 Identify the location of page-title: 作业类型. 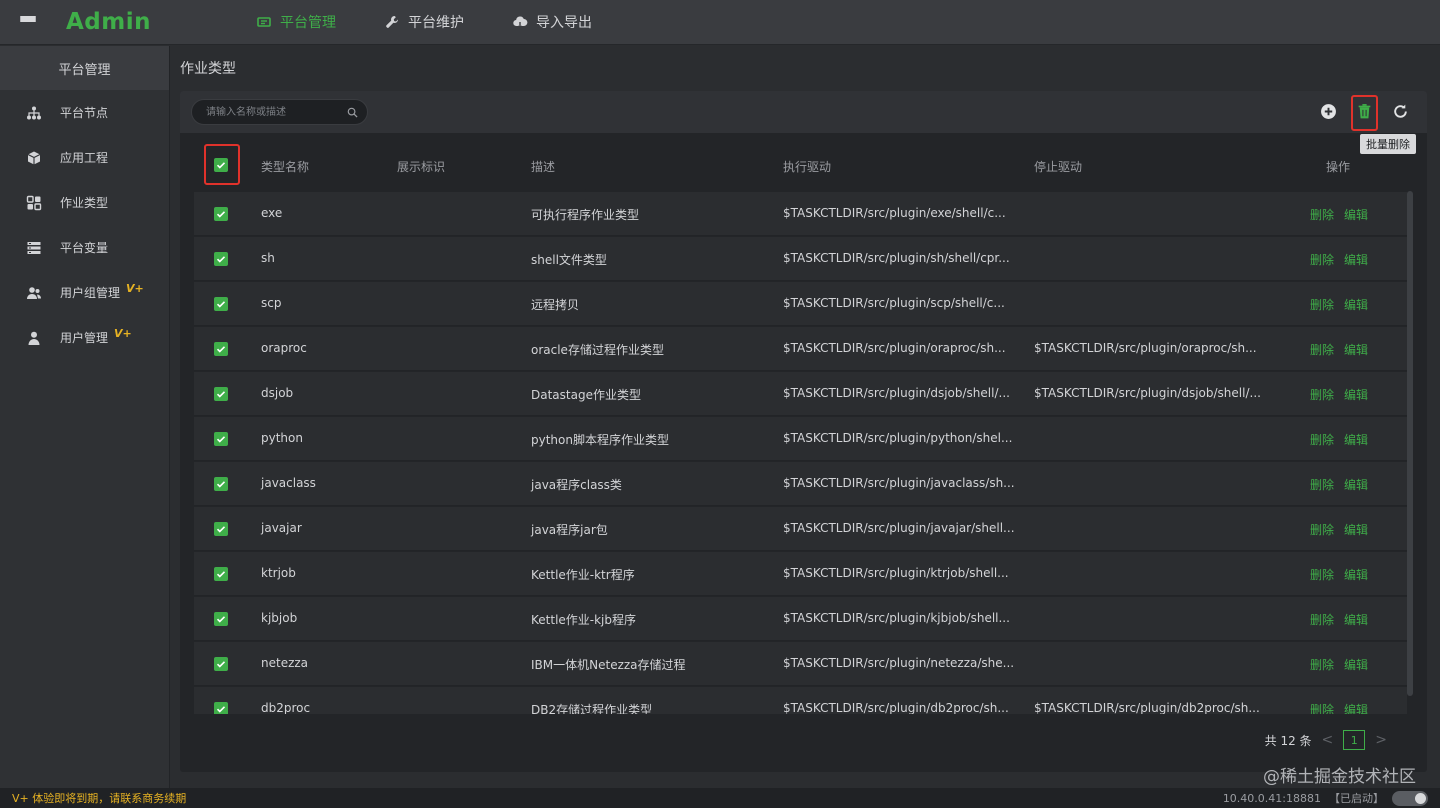
(208, 69).